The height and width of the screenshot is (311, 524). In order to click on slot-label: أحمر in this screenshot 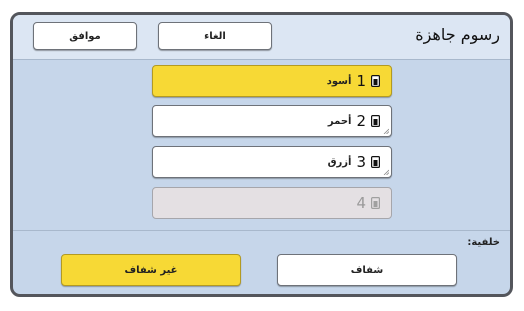, I will do `click(339, 121)`.